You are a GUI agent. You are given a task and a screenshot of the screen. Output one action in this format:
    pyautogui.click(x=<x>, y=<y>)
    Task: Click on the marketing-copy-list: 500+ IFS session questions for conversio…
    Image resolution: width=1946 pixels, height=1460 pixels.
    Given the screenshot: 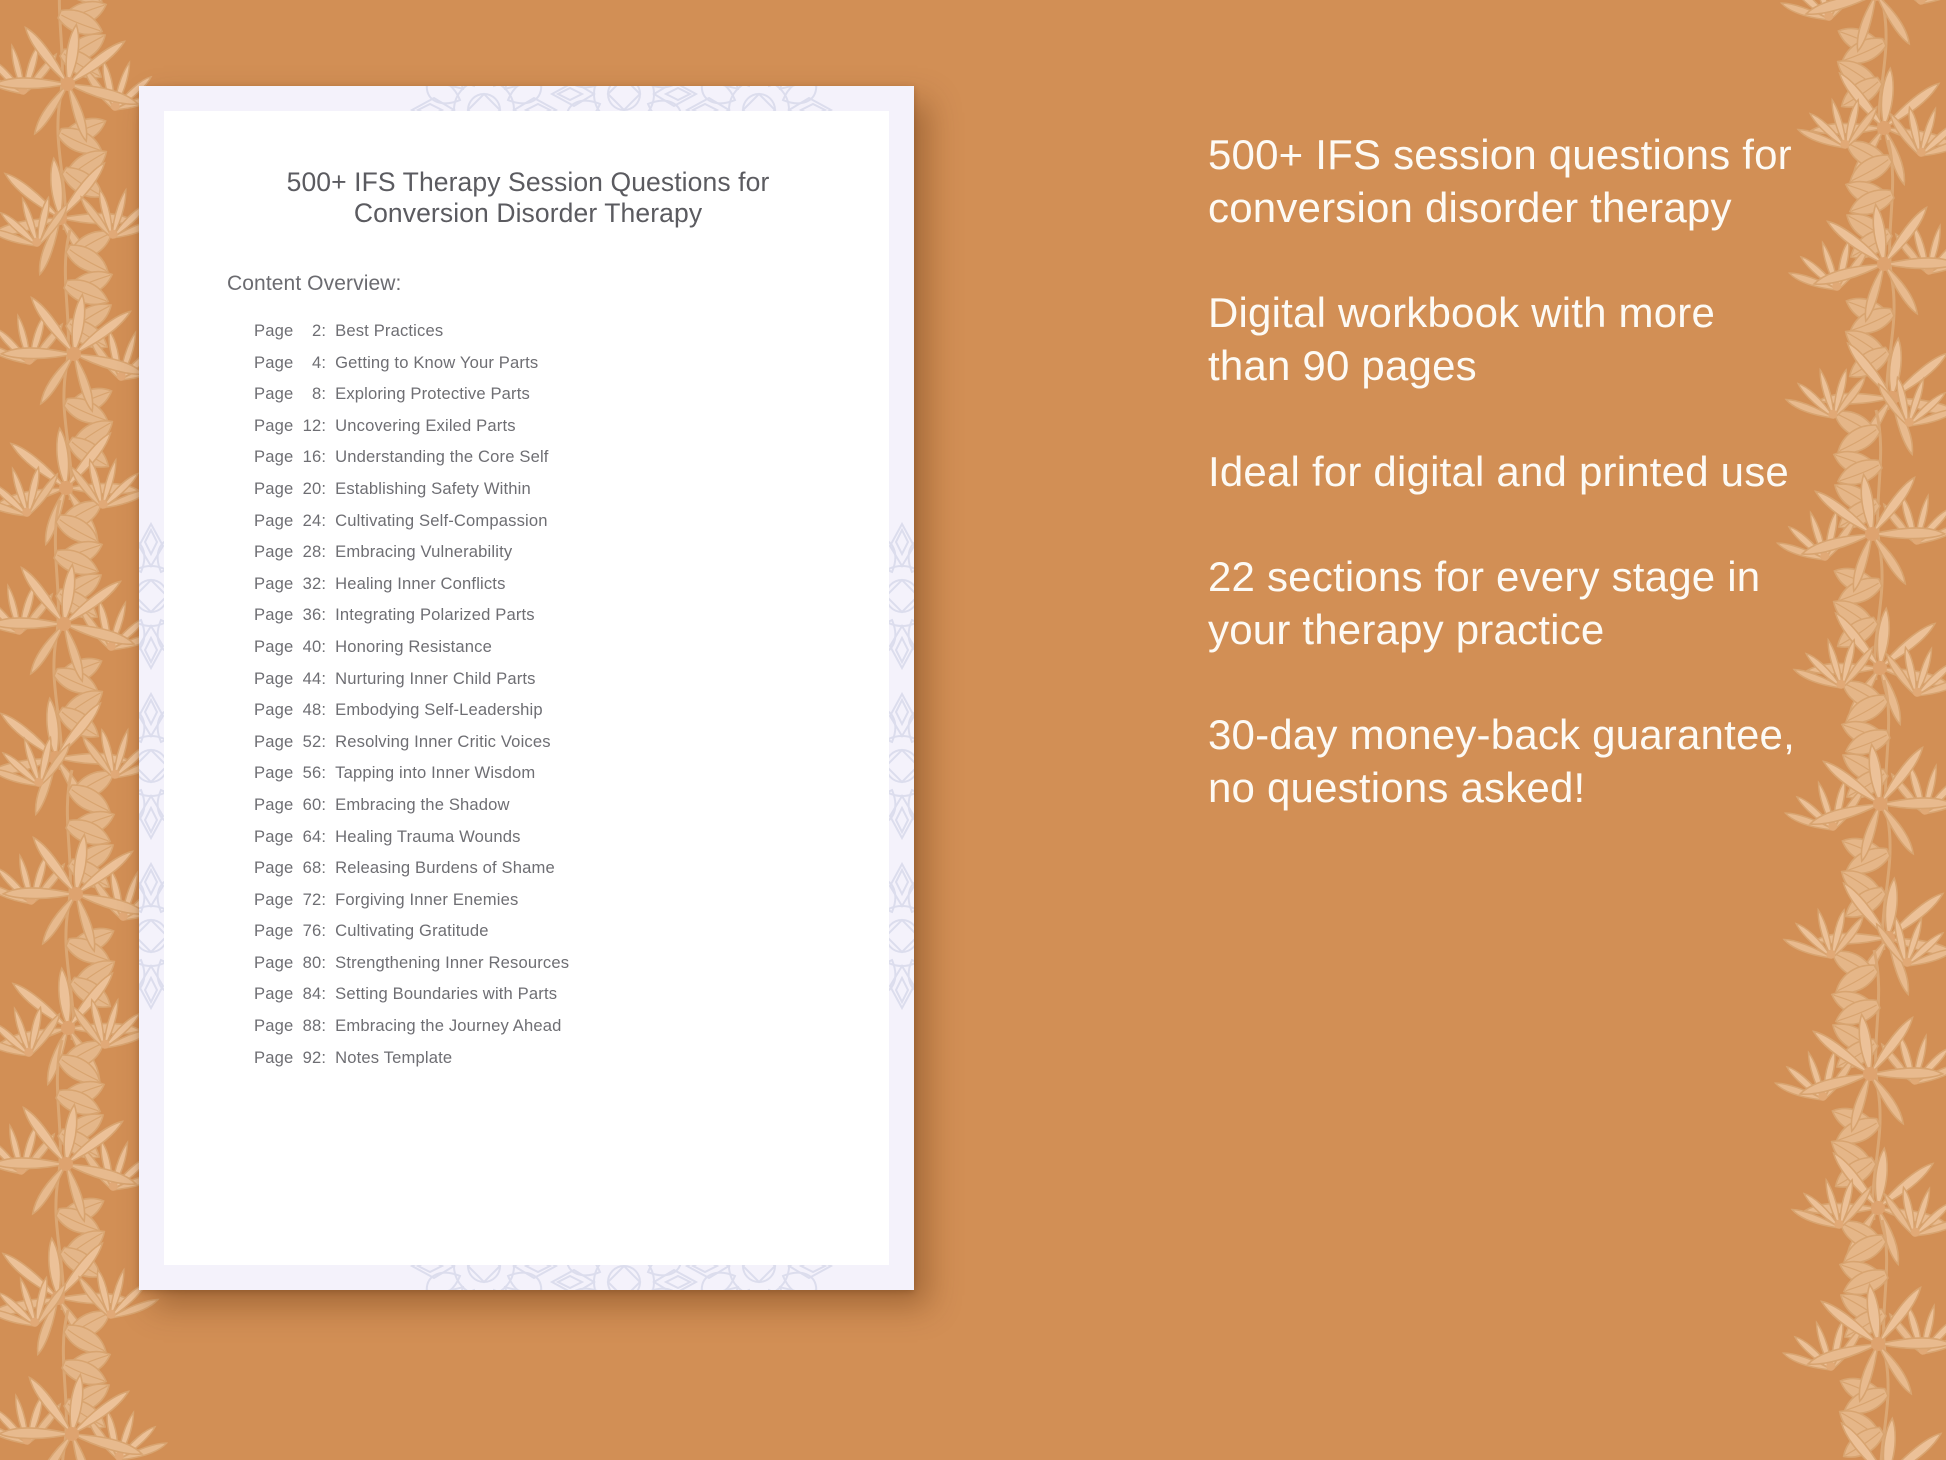 What is the action you would take?
    pyautogui.click(x=1508, y=471)
    